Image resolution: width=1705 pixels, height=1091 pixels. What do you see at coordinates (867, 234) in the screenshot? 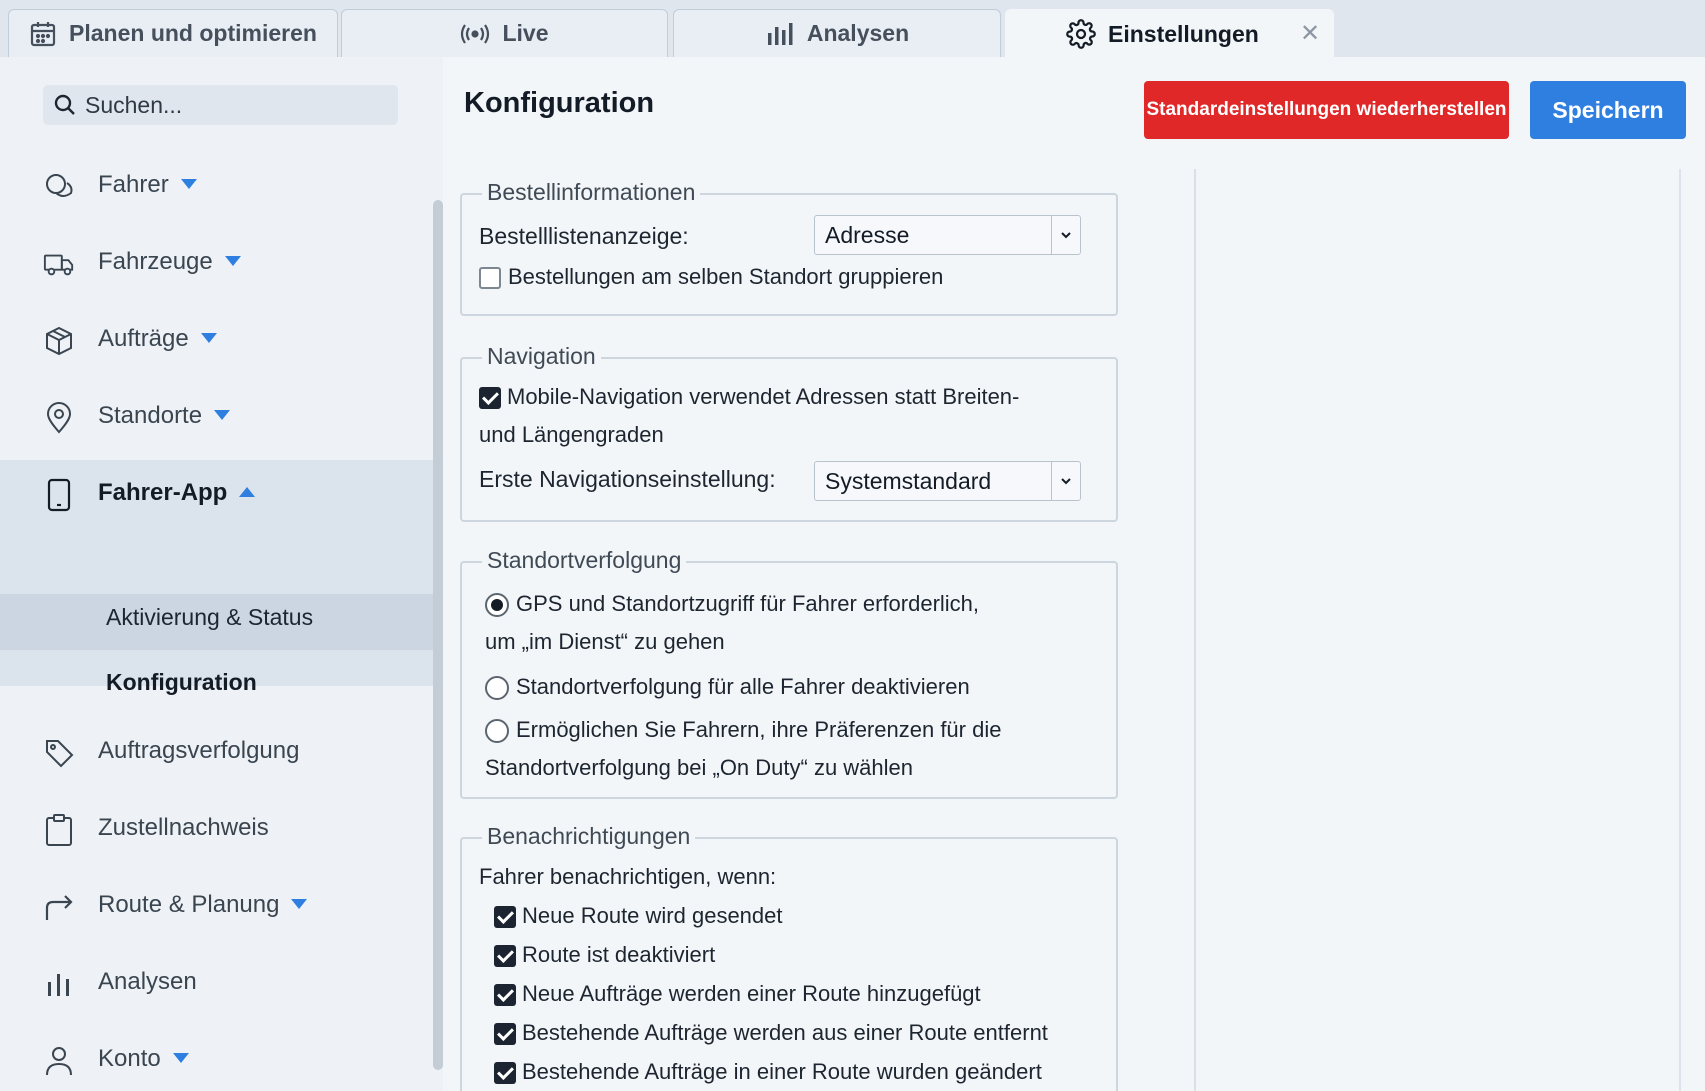
I see `select-value: Adresse` at bounding box center [867, 234].